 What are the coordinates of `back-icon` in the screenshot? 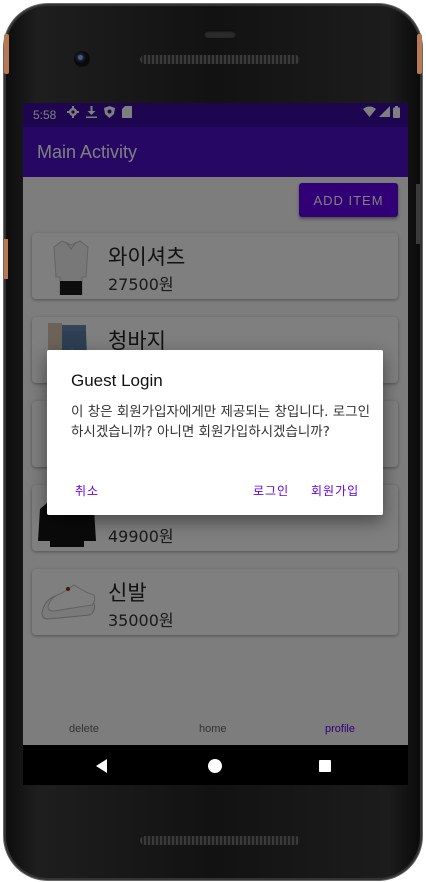 It's located at (101, 766).